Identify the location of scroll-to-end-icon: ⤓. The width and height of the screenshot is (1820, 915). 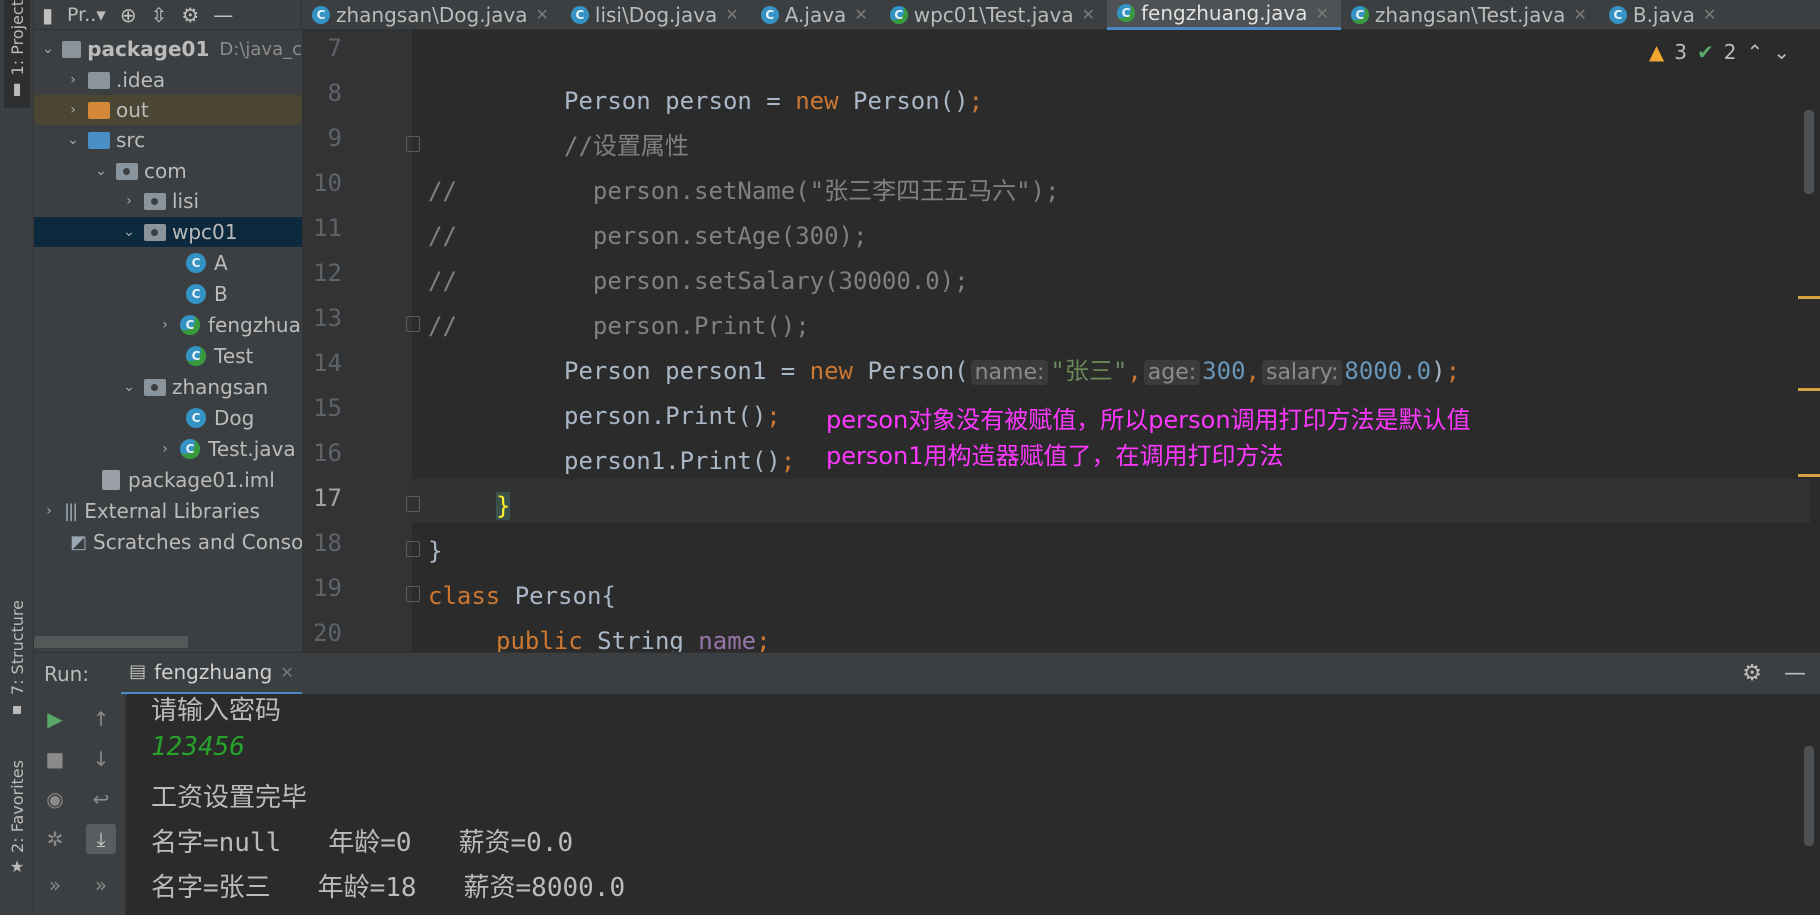
(101, 839).